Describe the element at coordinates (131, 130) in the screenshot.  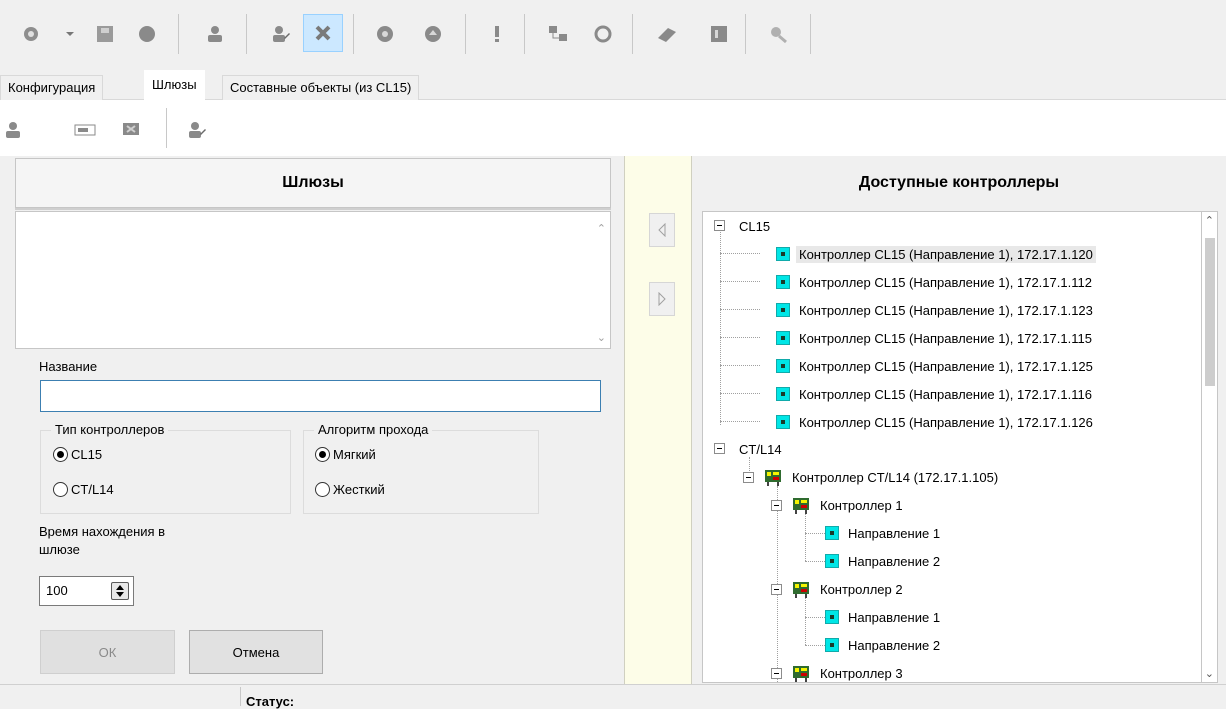
I see `delete-gateway-icon` at that location.